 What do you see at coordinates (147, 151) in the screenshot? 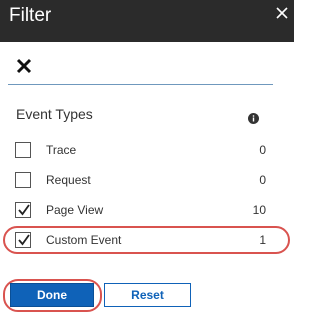
I see `event-type-row-trace: Trace 0` at bounding box center [147, 151].